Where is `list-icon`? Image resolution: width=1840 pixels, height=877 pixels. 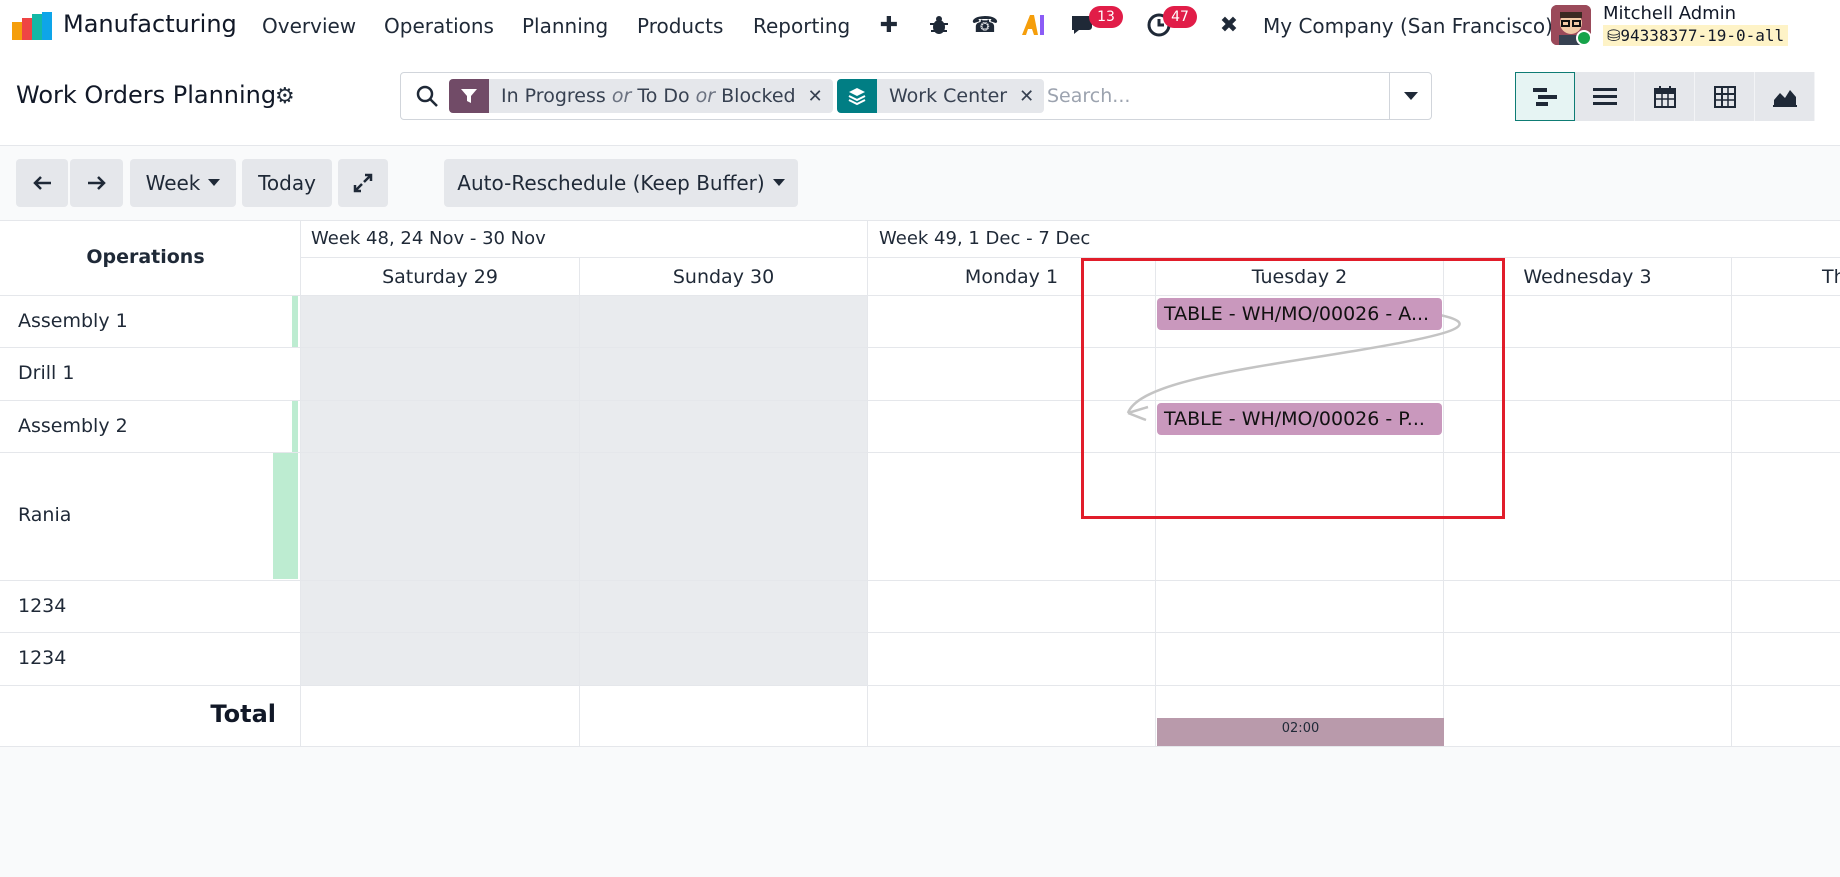 list-icon is located at coordinates (1604, 96).